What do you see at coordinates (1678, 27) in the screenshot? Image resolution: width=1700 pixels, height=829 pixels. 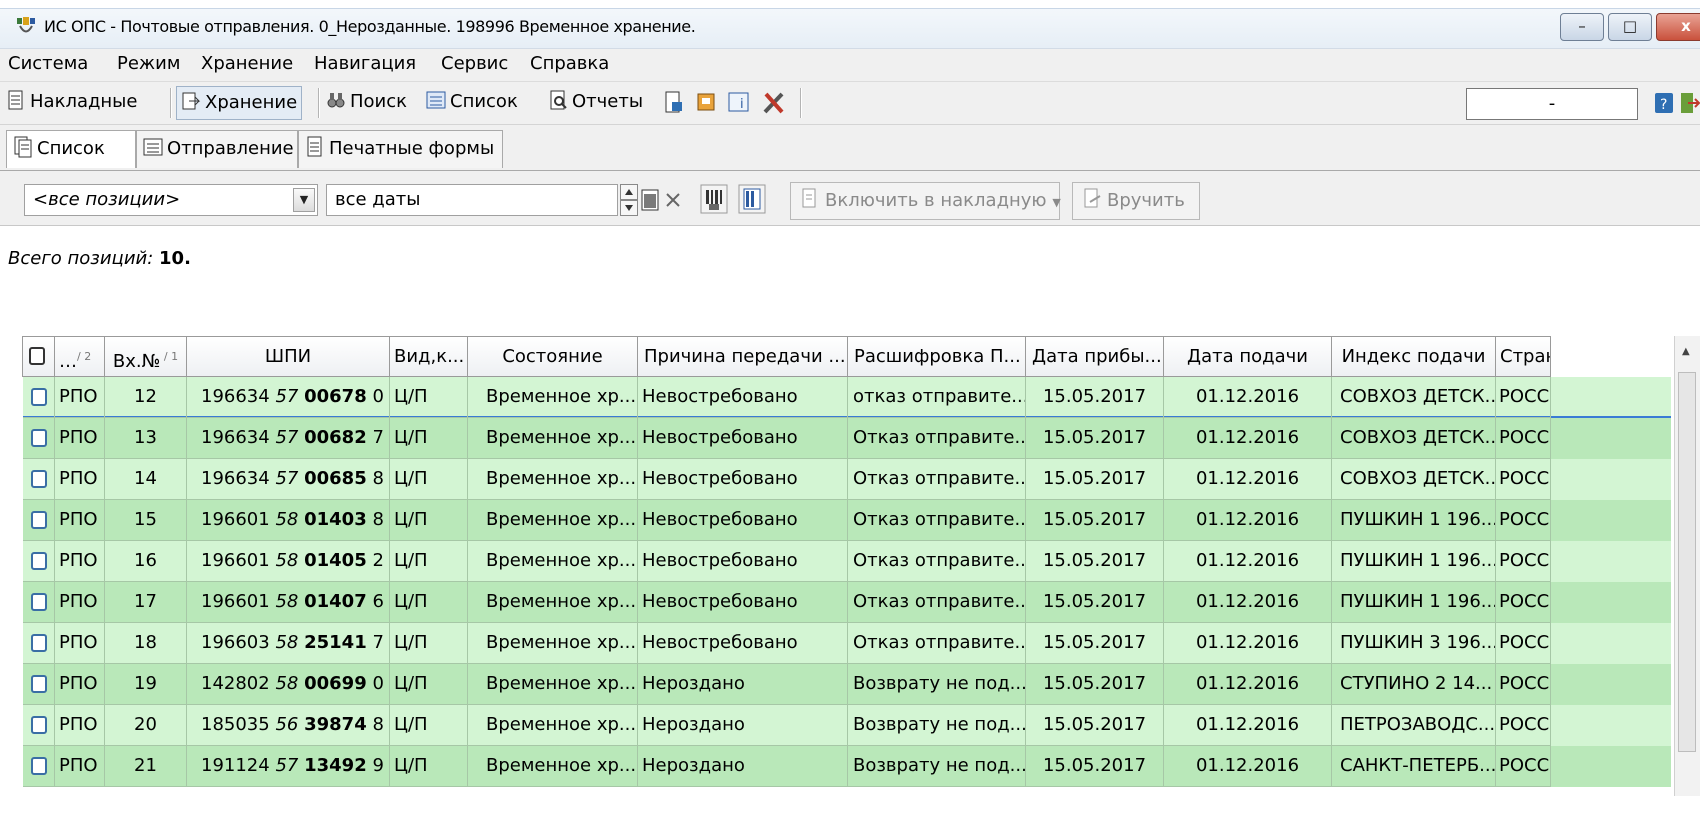 I see `close-button: x` at bounding box center [1678, 27].